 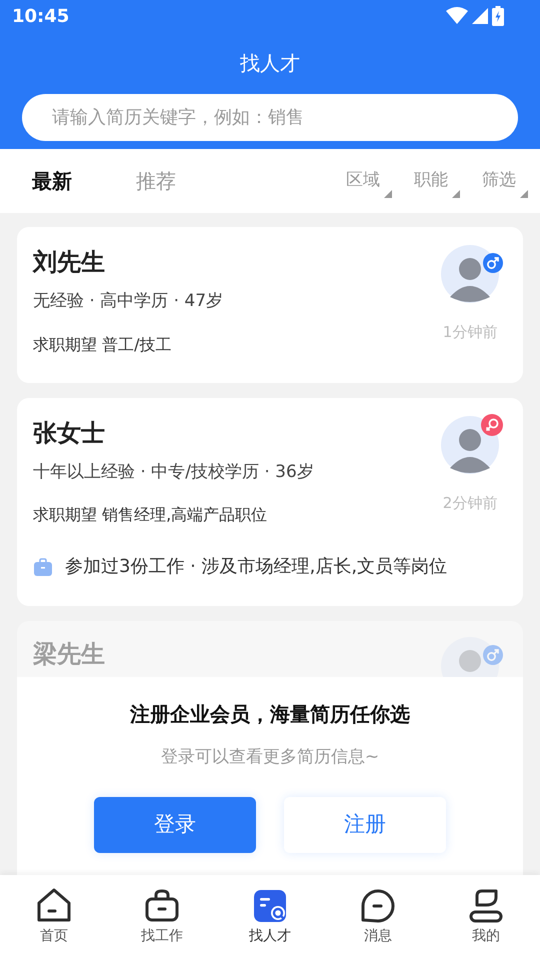 What do you see at coordinates (480, 16) in the screenshot?
I see `signal-icon` at bounding box center [480, 16].